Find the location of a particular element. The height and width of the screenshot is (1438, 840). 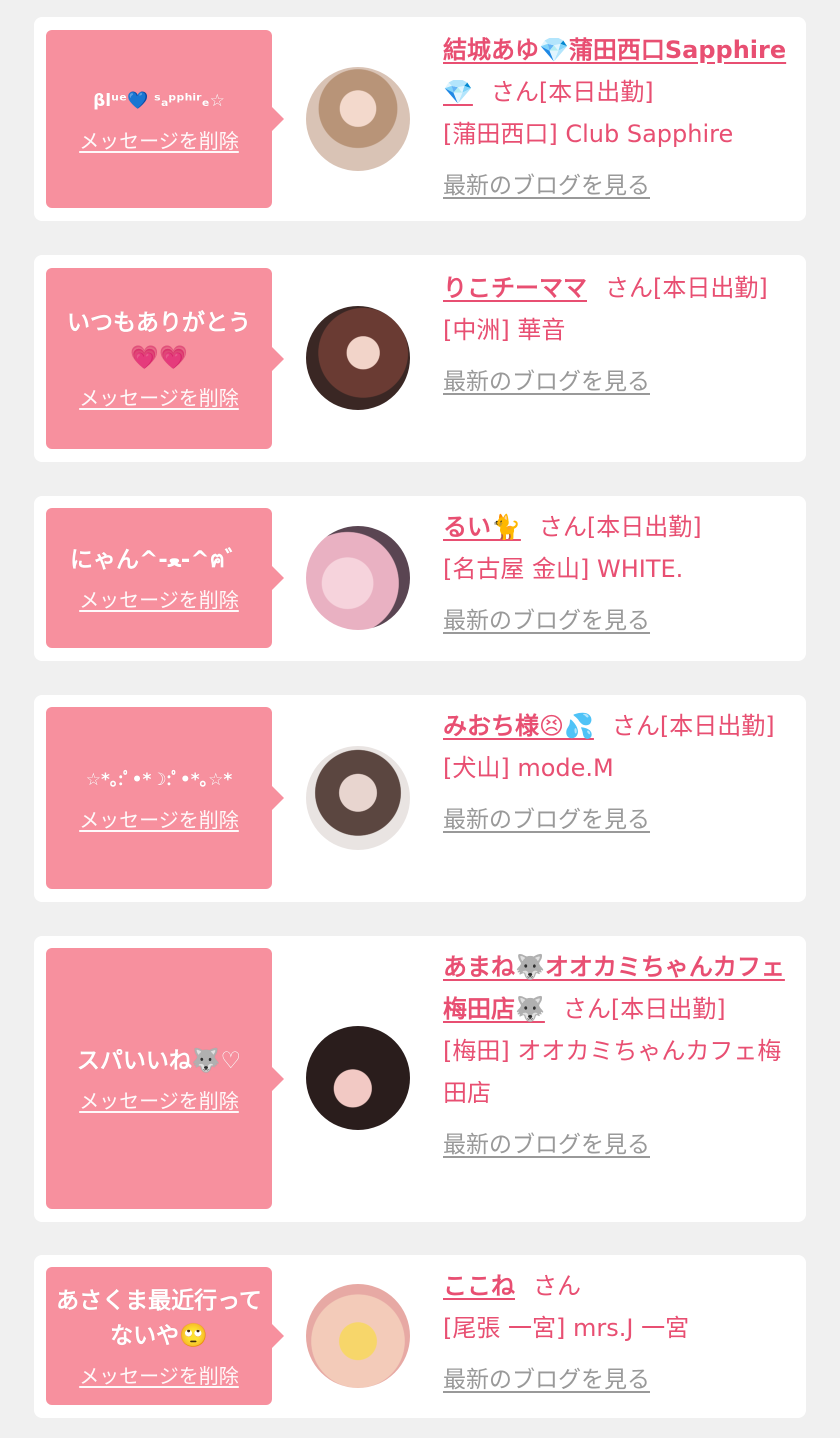

message-bubble: スパいいね🐺♡ メッセージを削除 is located at coordinates (165, 1078).